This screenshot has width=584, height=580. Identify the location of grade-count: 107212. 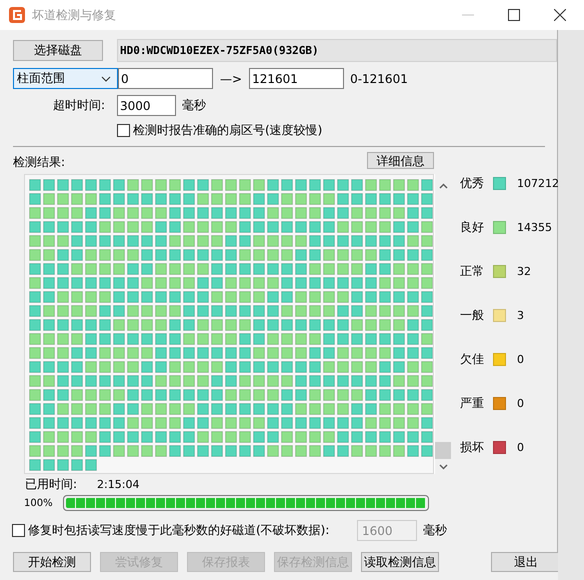
(538, 183).